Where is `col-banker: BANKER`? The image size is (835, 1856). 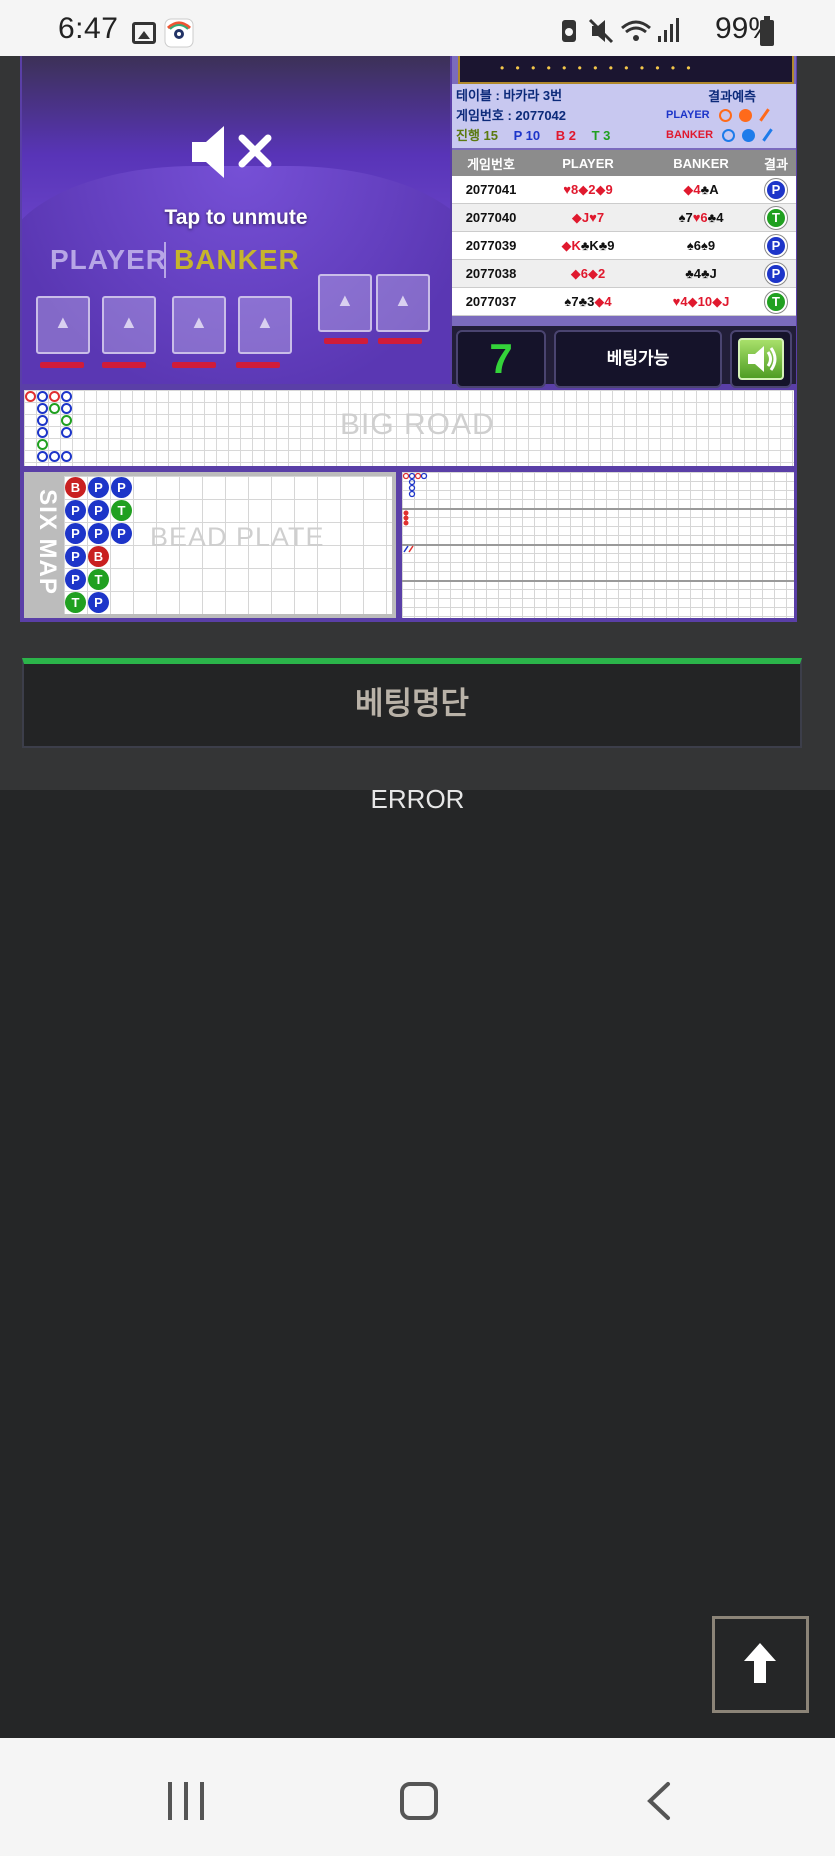 col-banker: BANKER is located at coordinates (701, 163).